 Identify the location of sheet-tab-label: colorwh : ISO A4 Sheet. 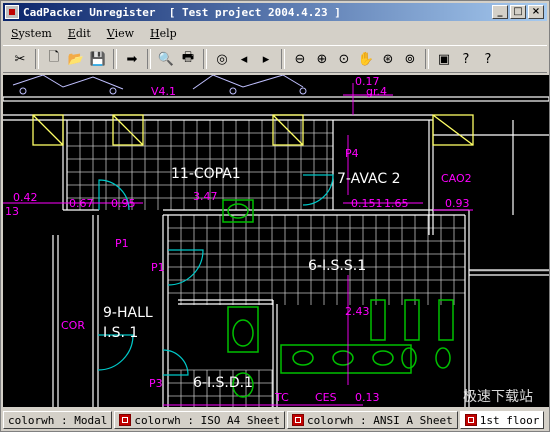
(207, 420).